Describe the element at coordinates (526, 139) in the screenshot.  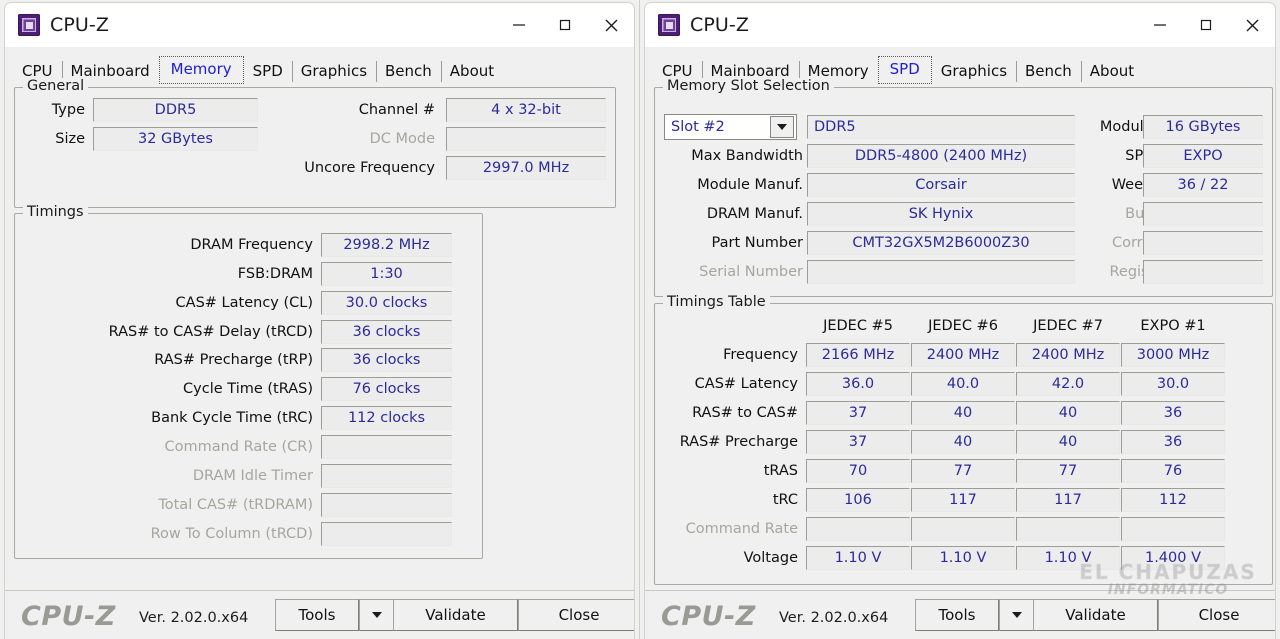
I see `general-dcmode-value` at that location.